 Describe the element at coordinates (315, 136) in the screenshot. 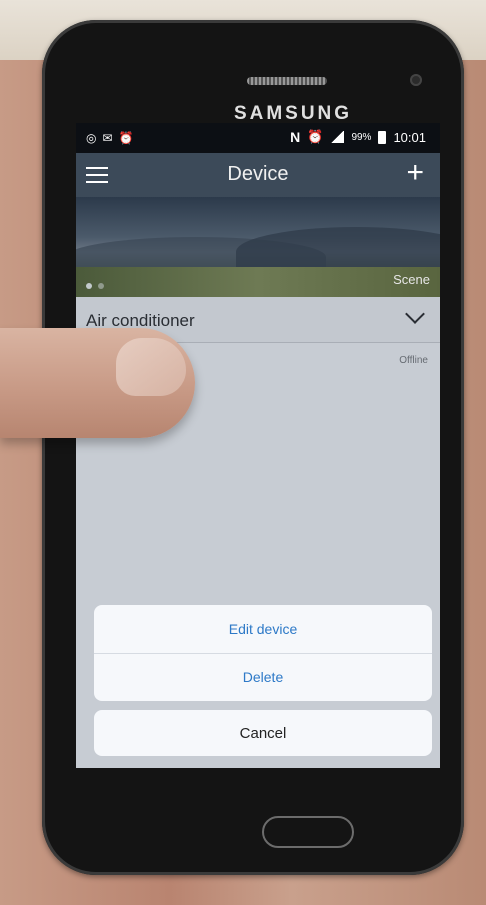

I see `alarm-status-icon: ⏰` at that location.